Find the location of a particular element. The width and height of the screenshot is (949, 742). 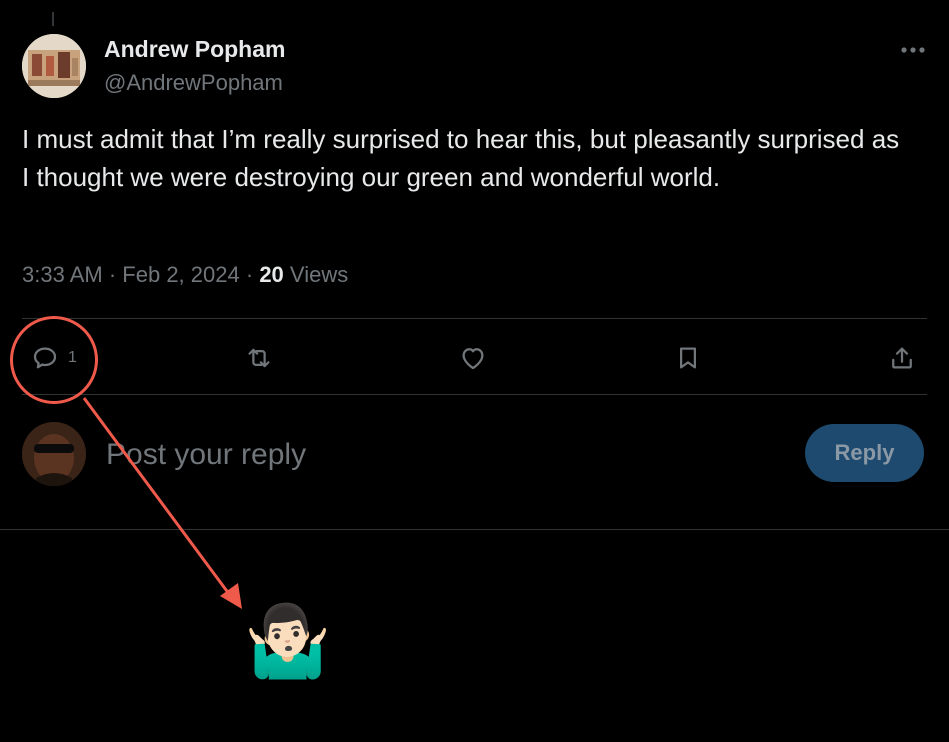

tweet-metadata: 3:33 AM · Feb 2, 2024 · 20 Views is located at coordinates (185, 275).